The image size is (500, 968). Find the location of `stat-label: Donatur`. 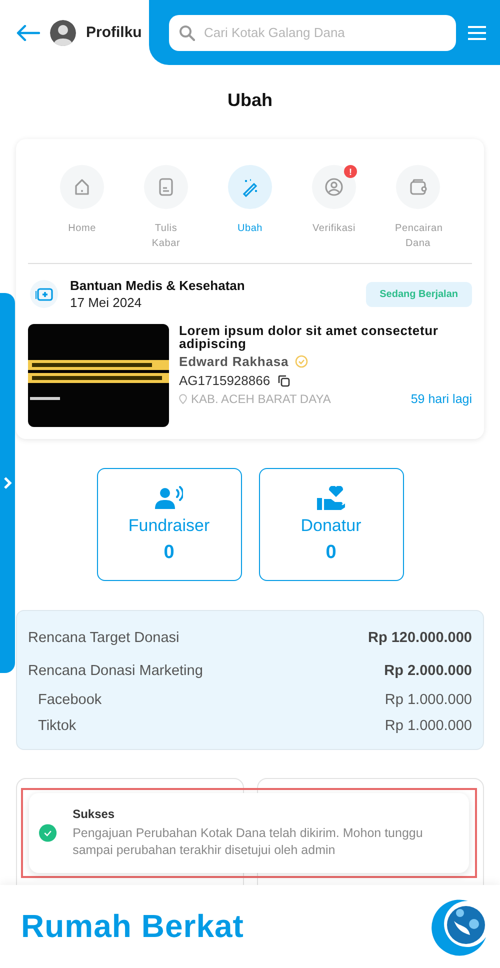

stat-label: Donatur is located at coordinates (331, 526).